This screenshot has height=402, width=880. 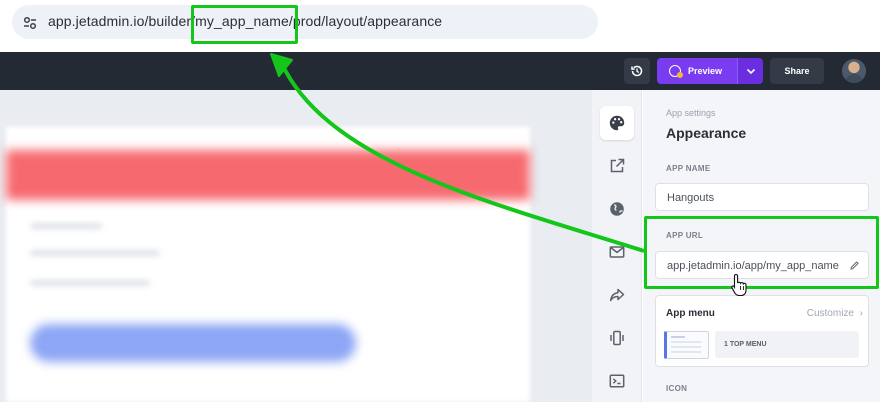 What do you see at coordinates (268, 175) in the screenshot?
I see `blurred-header` at bounding box center [268, 175].